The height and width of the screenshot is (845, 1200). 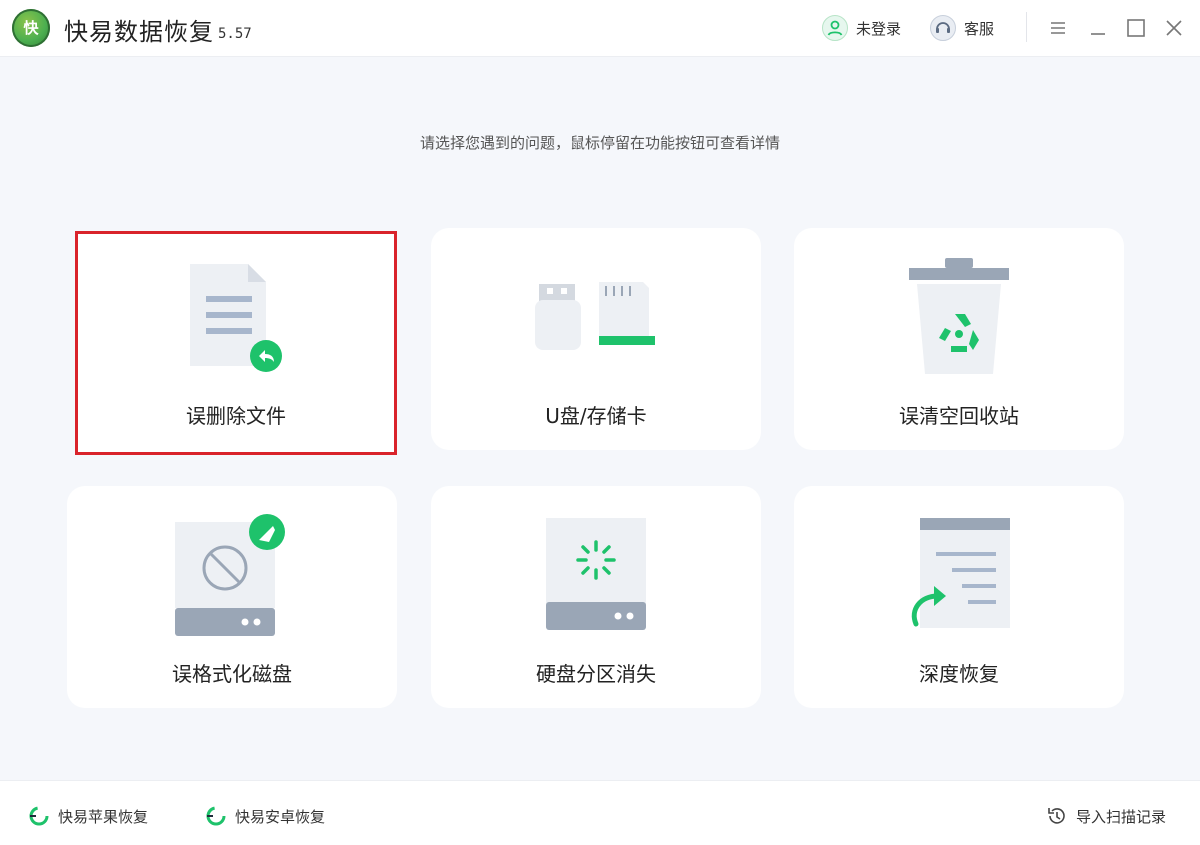 I want to click on app-version: 5.57, so click(x=235, y=34).